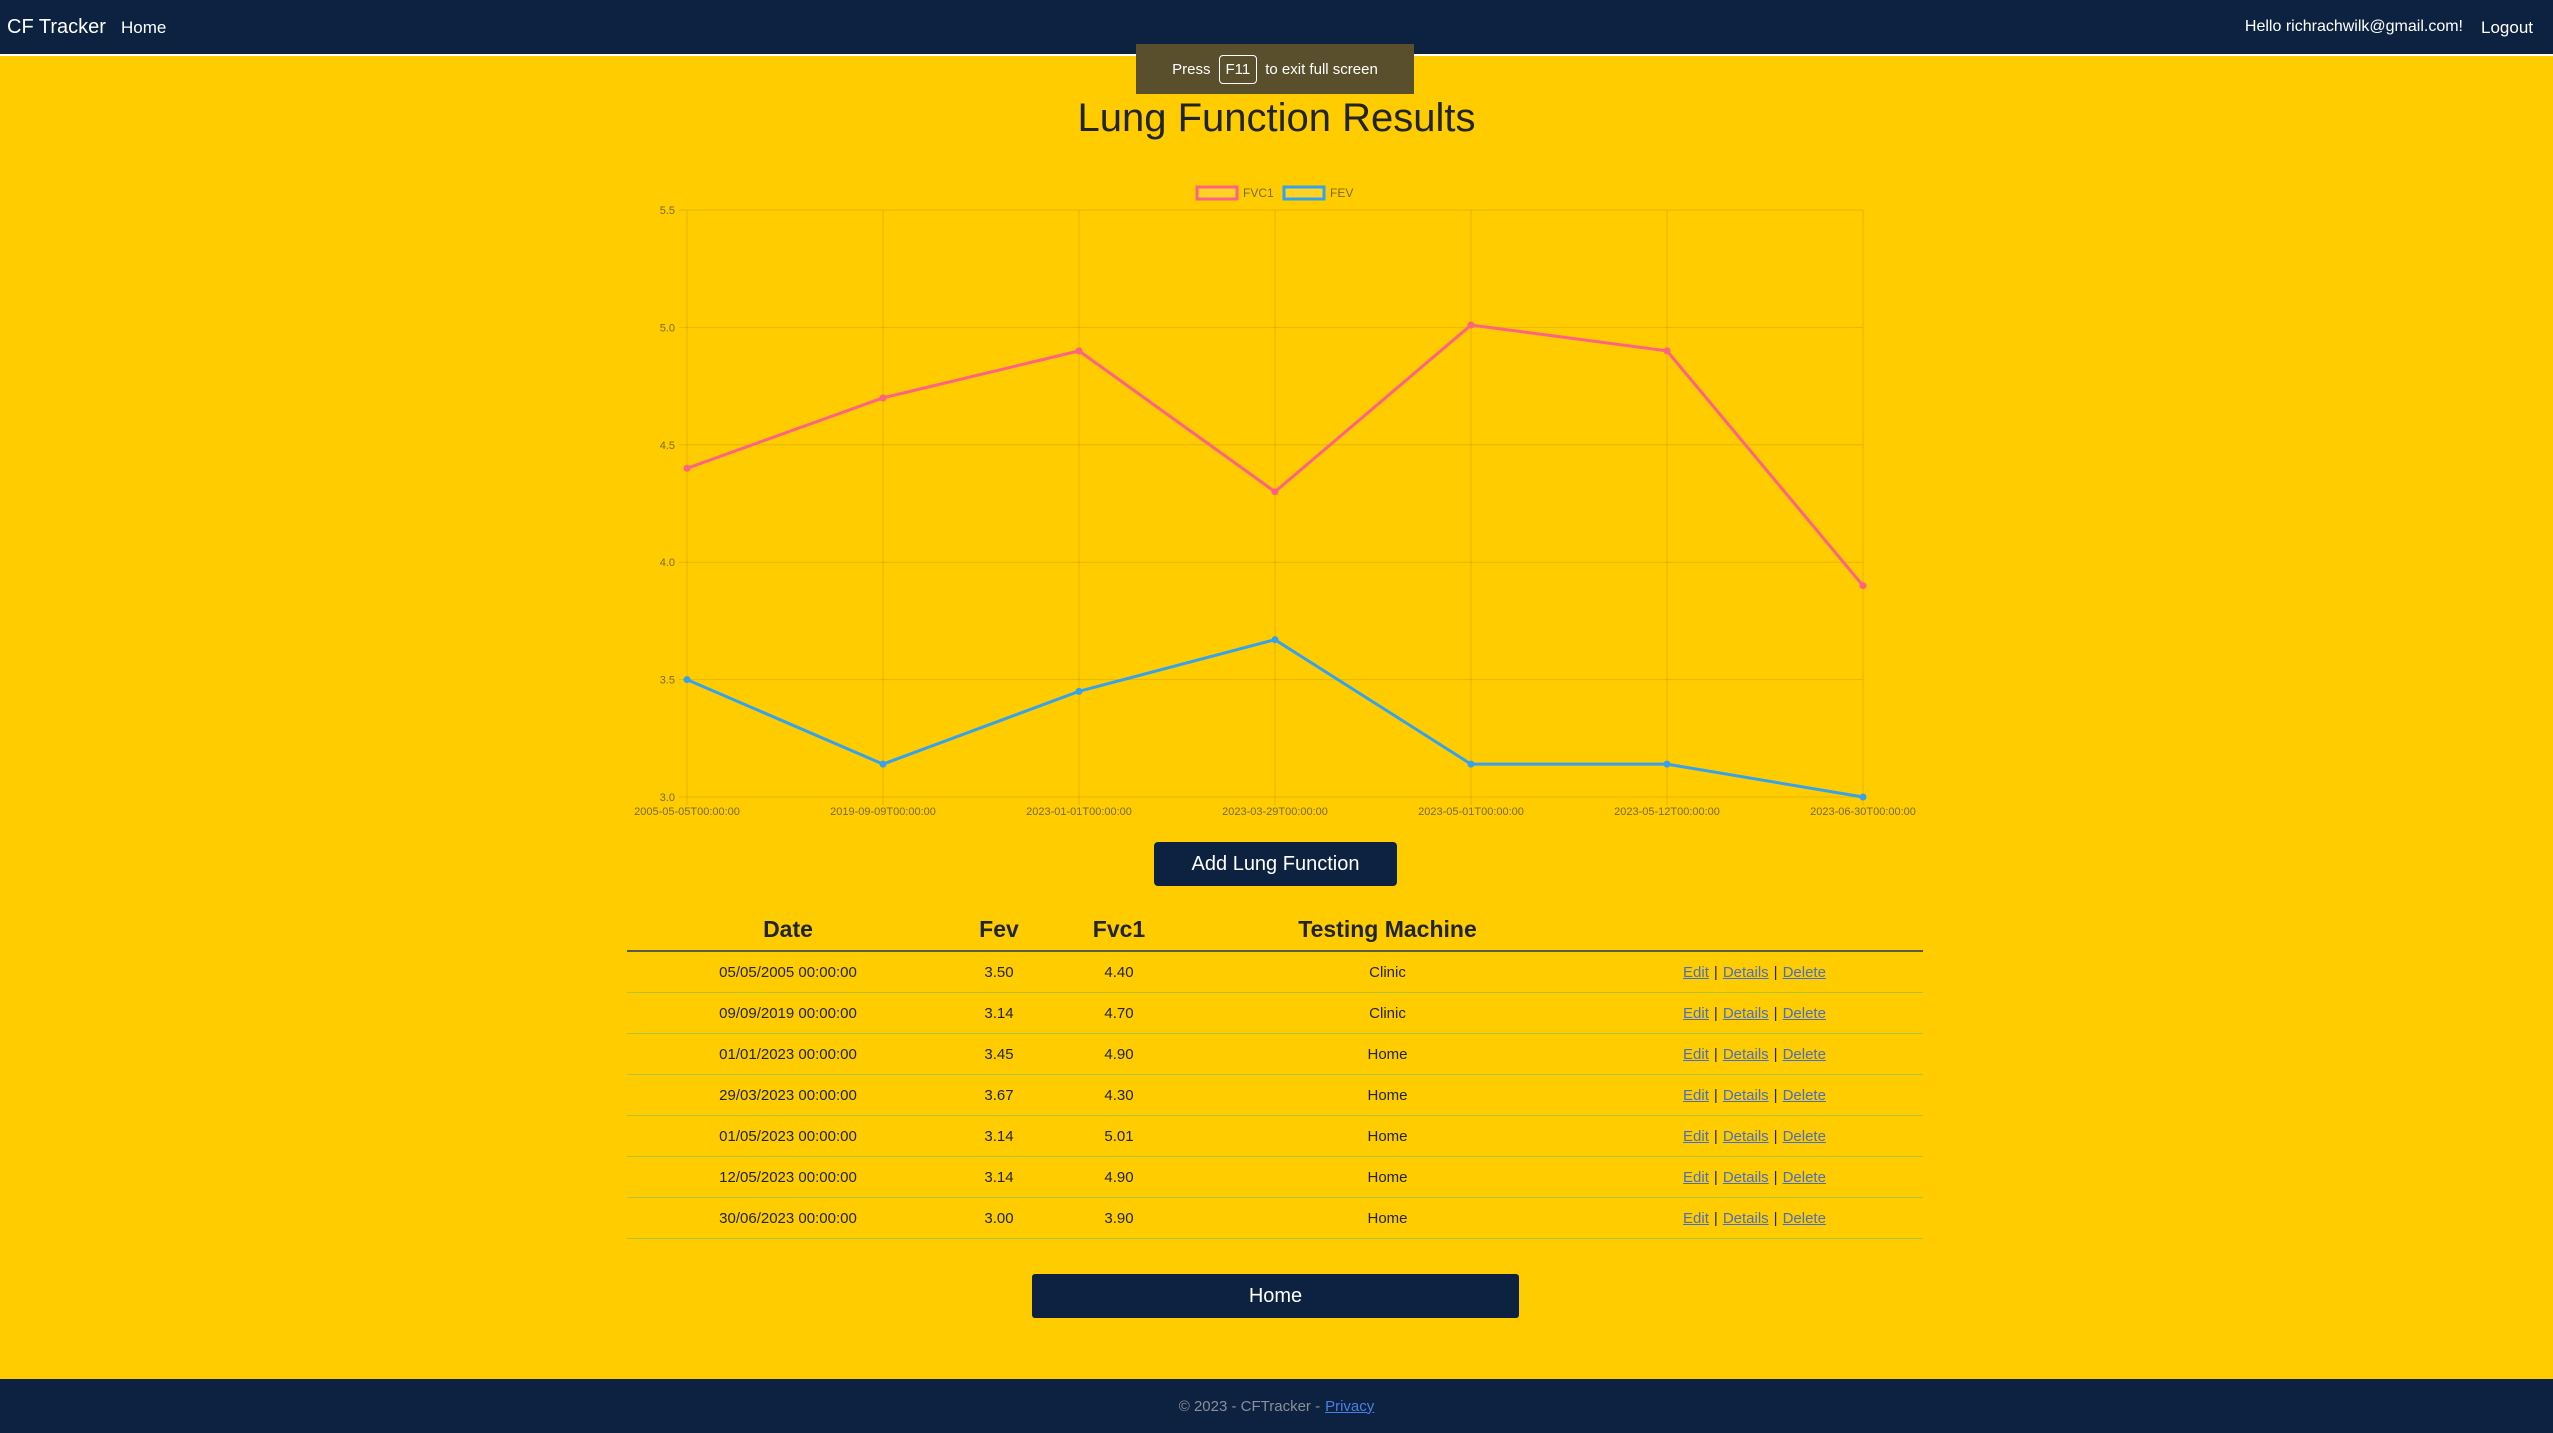  I want to click on x-tick-label: 2023-01-01T00:00:00, so click(1079, 812).